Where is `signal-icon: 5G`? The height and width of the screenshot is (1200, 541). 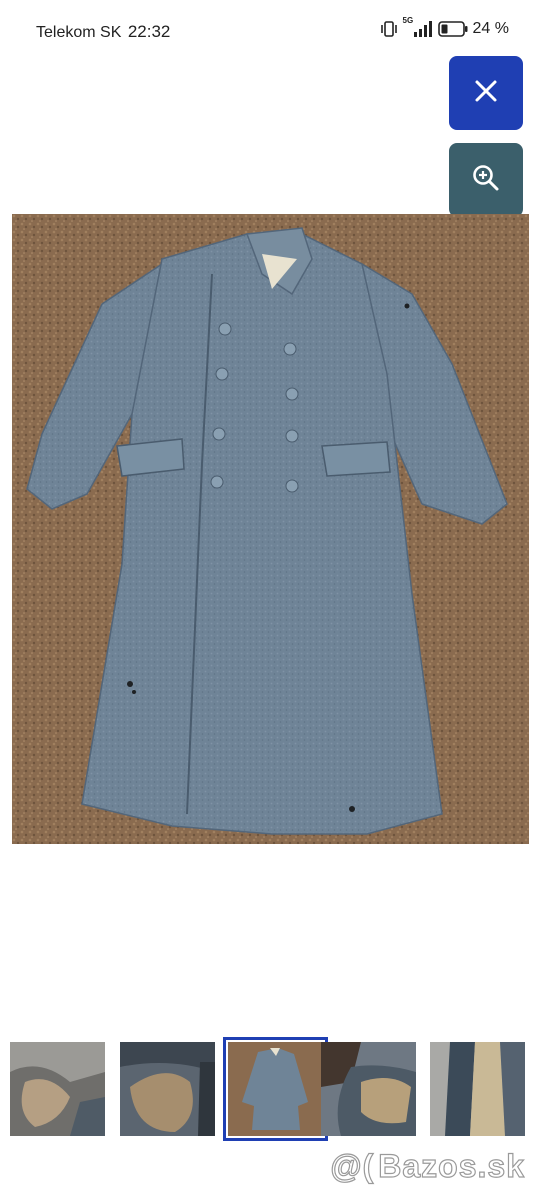
signal-icon: 5G is located at coordinates (418, 27).